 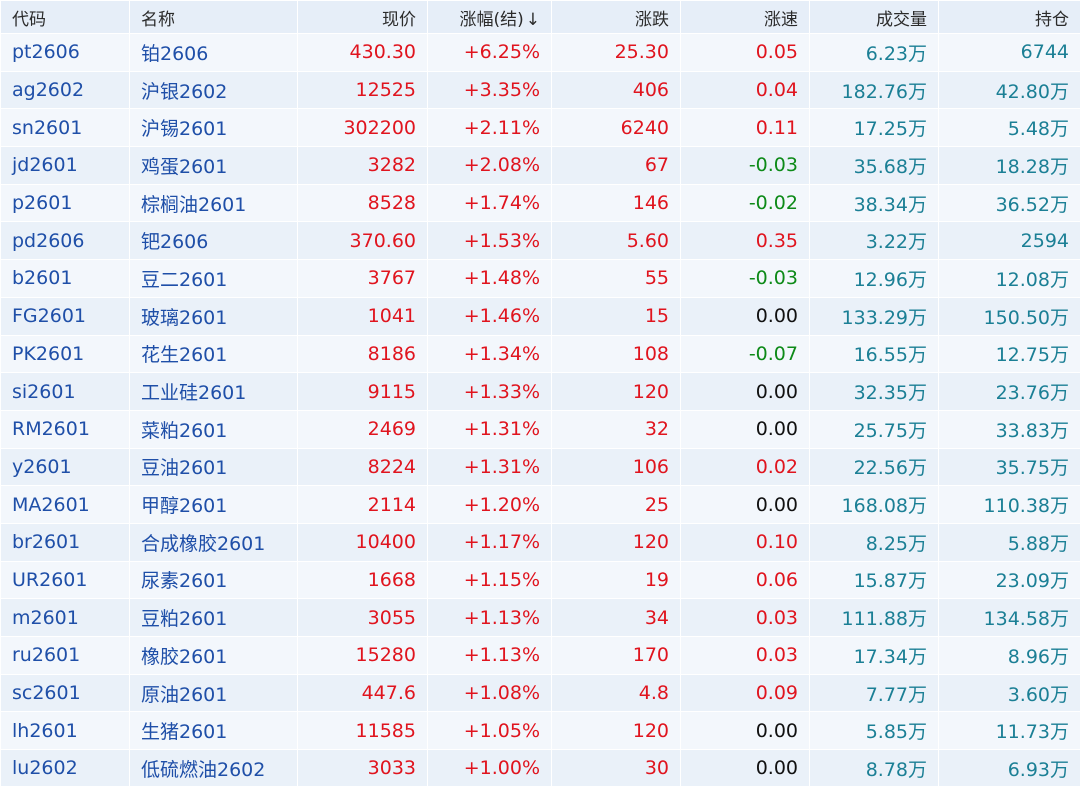 I want to click on column-header-volume-label: 成交量, so click(x=901, y=19).